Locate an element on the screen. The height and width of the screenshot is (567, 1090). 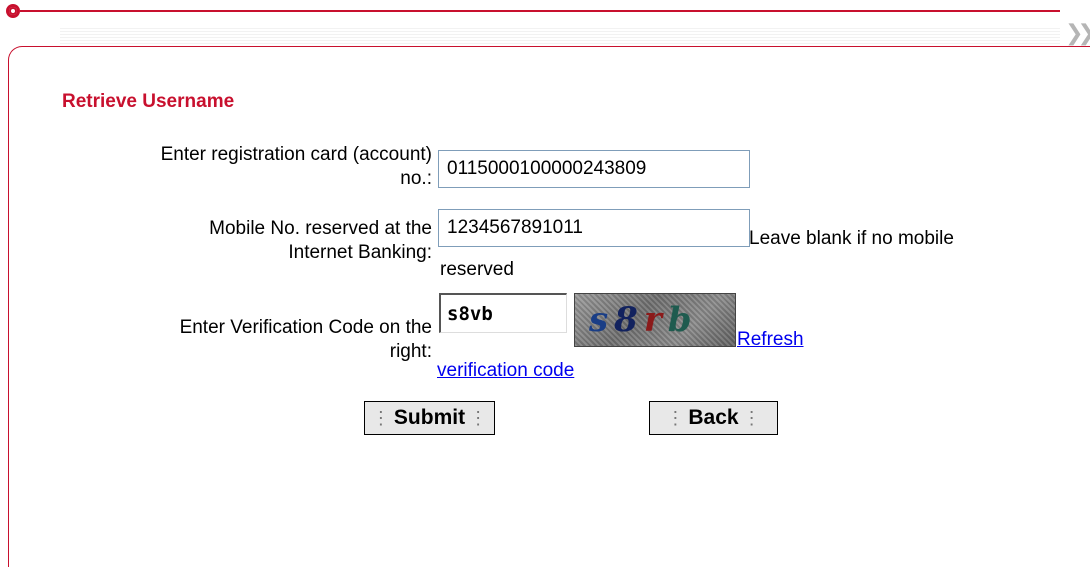
verification-label-line2: right: is located at coordinates (410, 351).